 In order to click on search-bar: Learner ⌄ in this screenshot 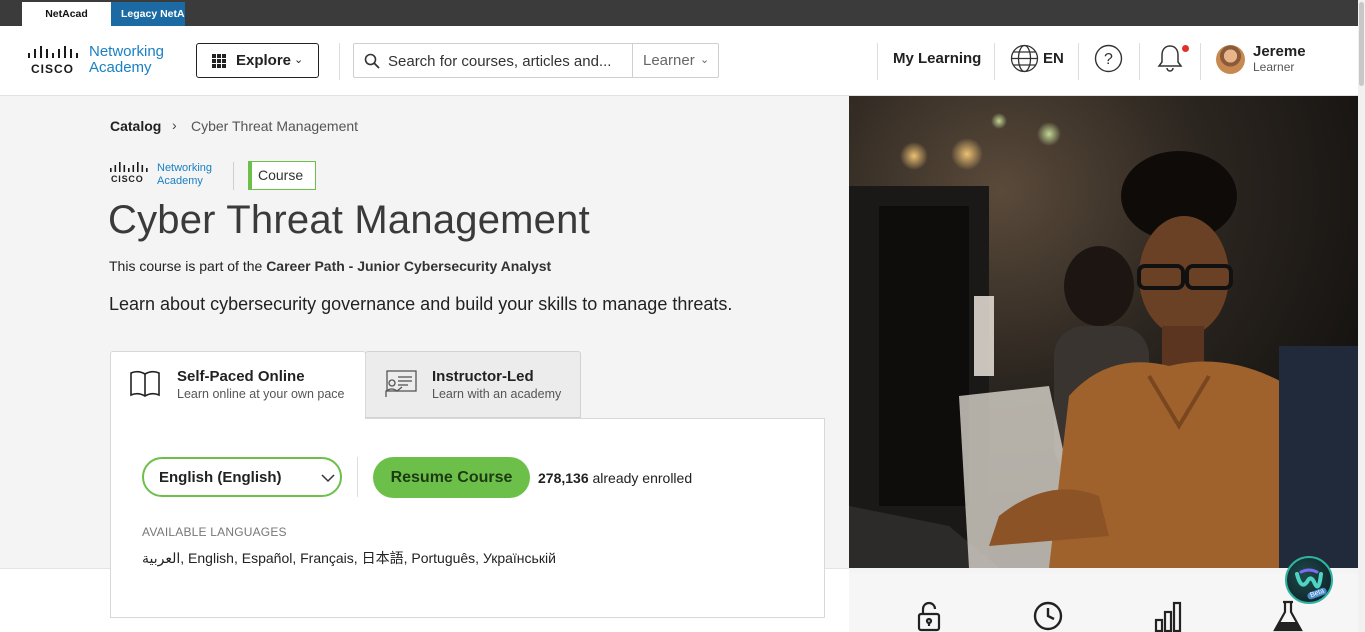, I will do `click(536, 60)`.